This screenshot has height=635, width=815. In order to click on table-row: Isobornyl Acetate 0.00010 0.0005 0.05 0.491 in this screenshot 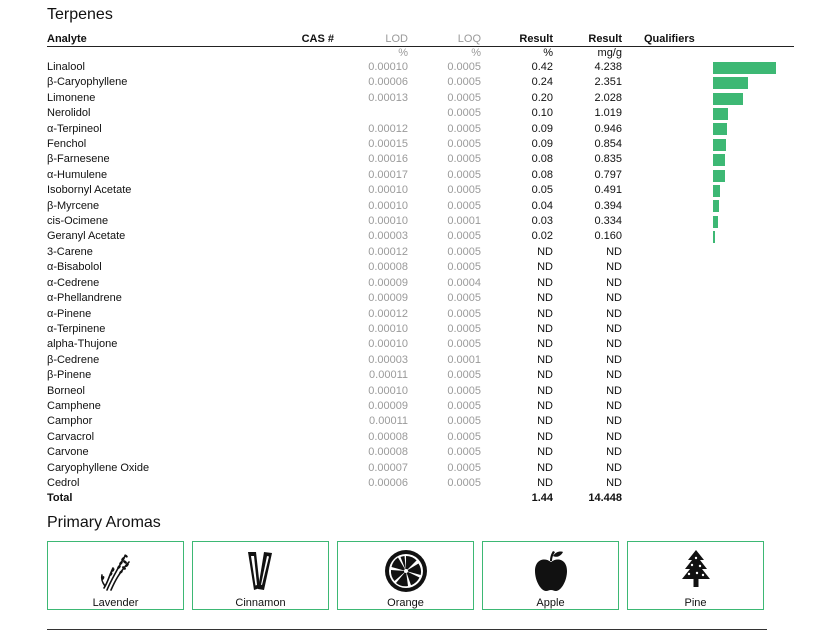, I will do `click(420, 190)`.